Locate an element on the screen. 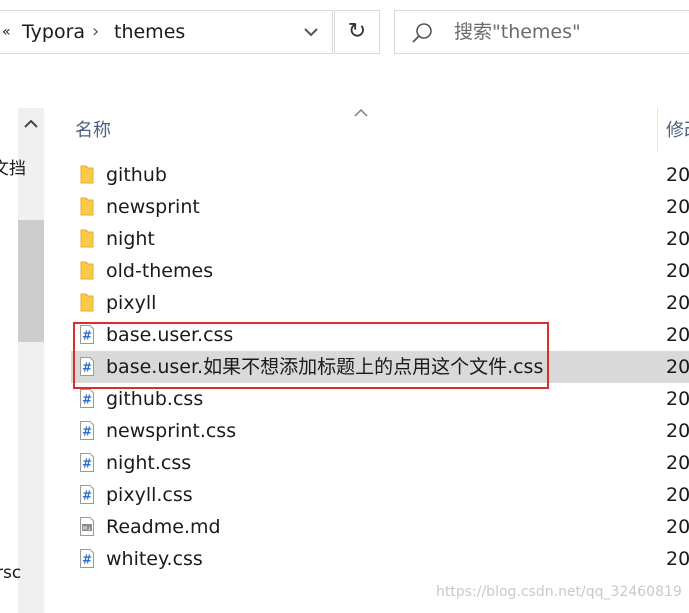  file-row: # night.css 20 is located at coordinates (380, 463).